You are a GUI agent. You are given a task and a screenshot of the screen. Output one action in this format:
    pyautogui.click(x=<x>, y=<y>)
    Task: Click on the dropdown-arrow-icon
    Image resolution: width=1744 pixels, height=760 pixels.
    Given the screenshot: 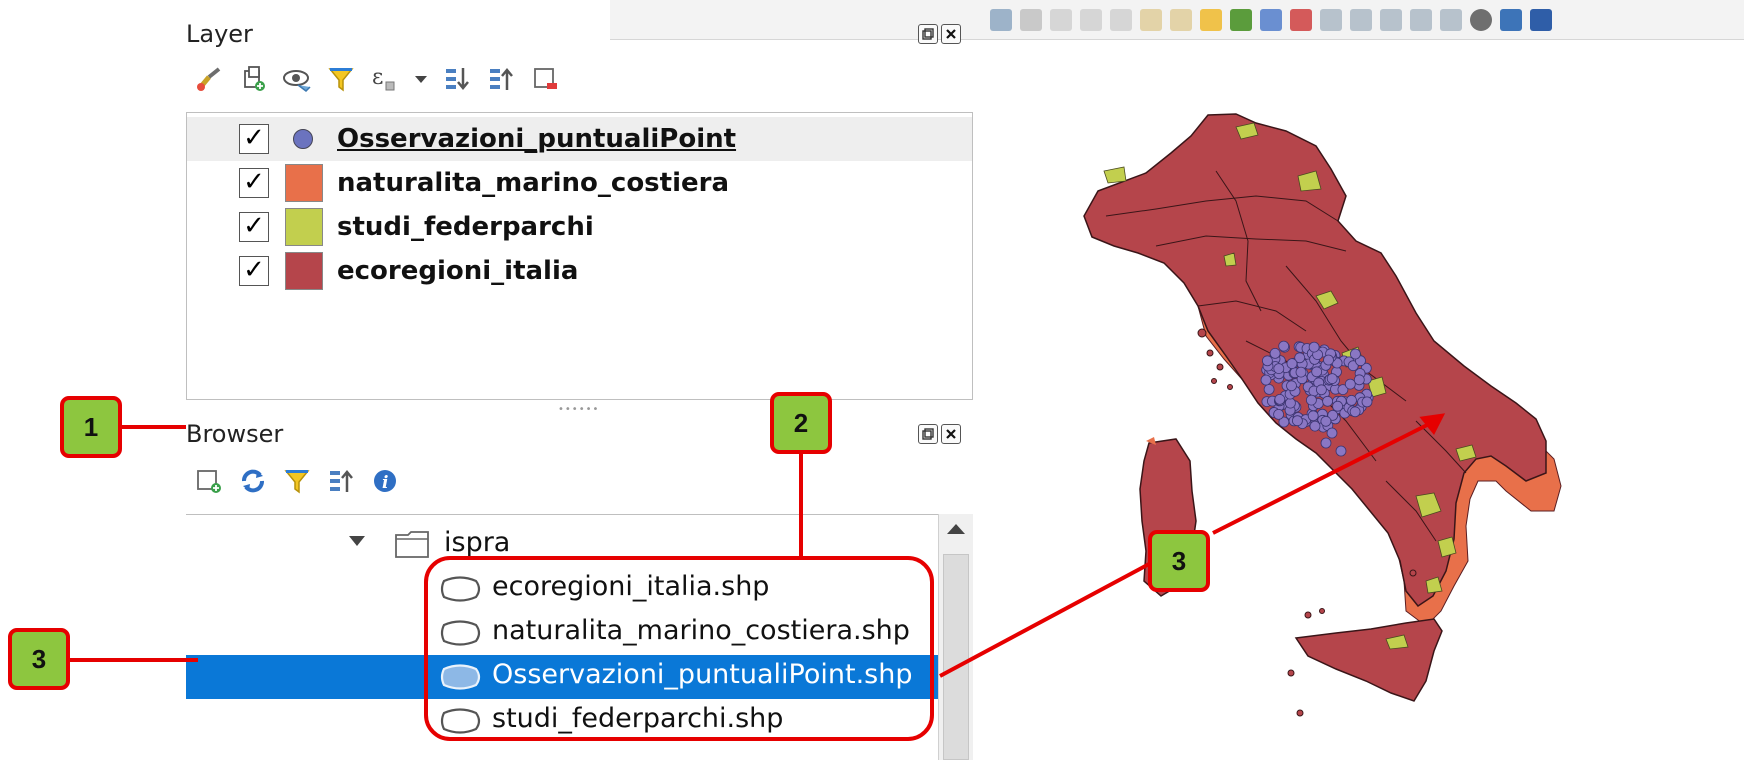 What is the action you would take?
    pyautogui.click(x=421, y=79)
    